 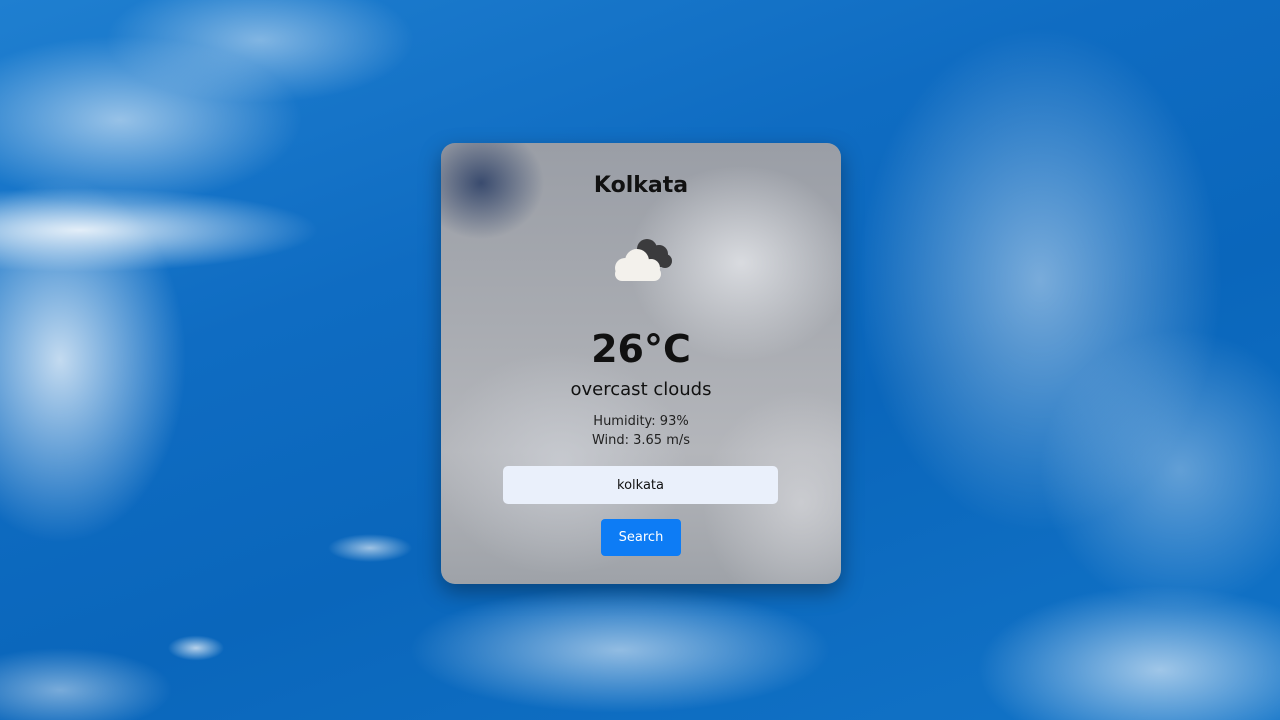 What do you see at coordinates (641, 389) in the screenshot?
I see `weather-description: overcast clouds` at bounding box center [641, 389].